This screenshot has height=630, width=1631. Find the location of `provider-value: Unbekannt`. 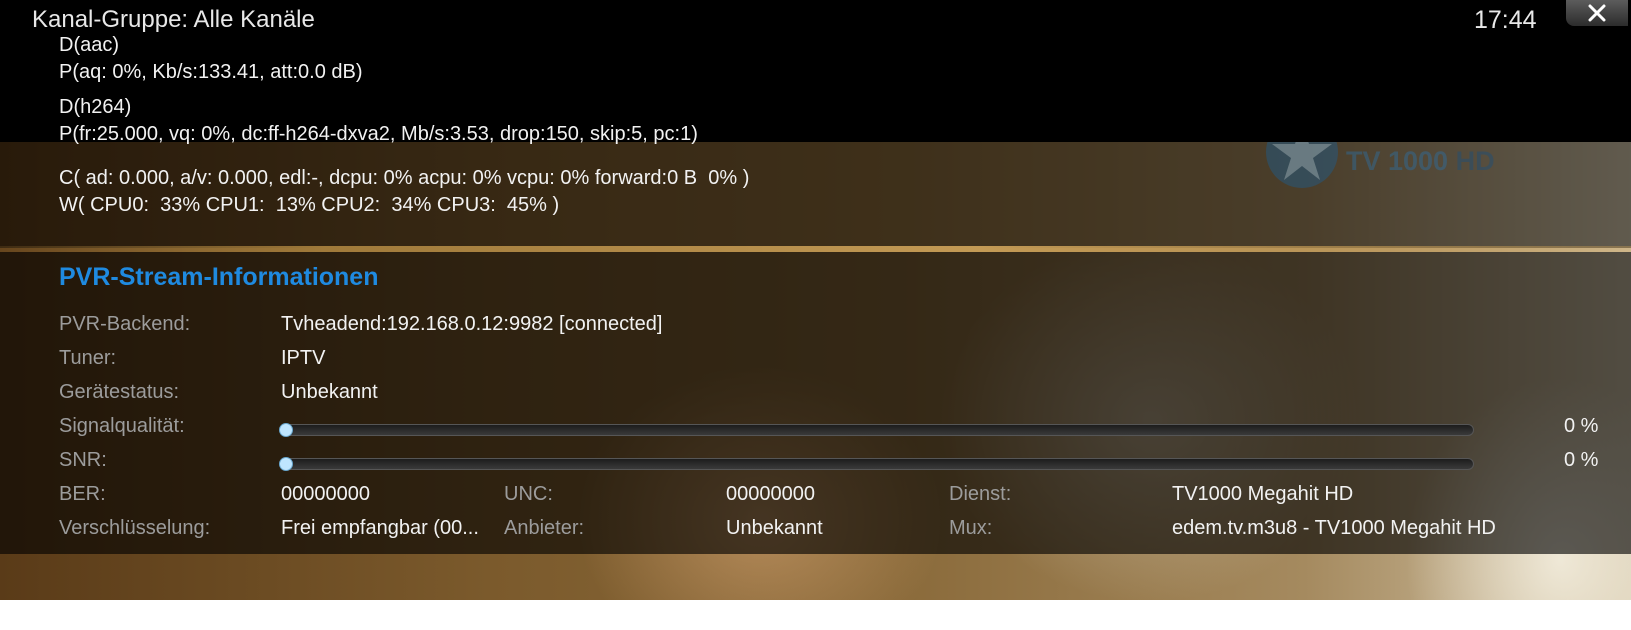

provider-value: Unbekannt is located at coordinates (774, 528).